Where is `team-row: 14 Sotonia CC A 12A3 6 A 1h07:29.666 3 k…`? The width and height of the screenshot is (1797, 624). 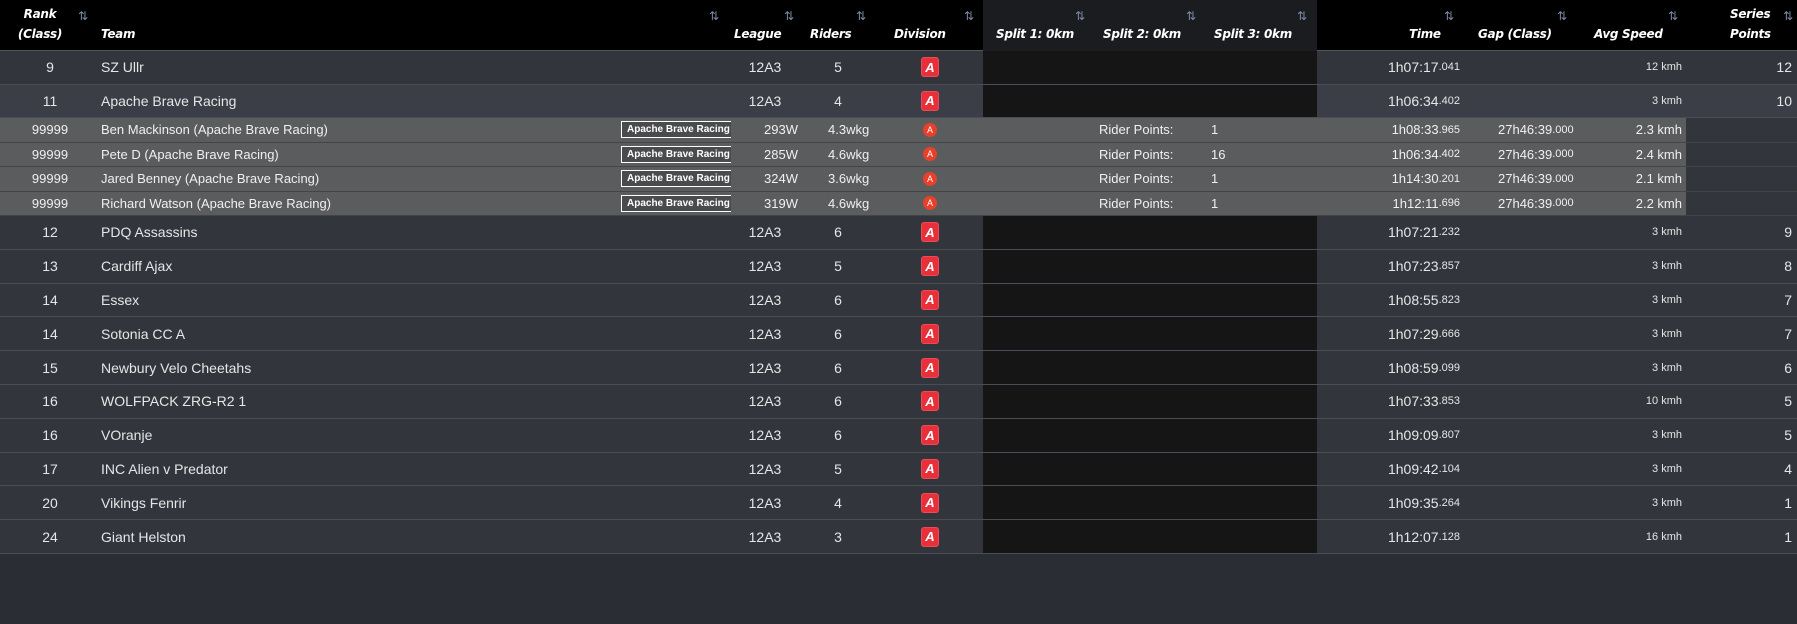
team-row: 14 Sotonia CC A 12A3 6 A 1h07:29.666 3 k… is located at coordinates (898, 334).